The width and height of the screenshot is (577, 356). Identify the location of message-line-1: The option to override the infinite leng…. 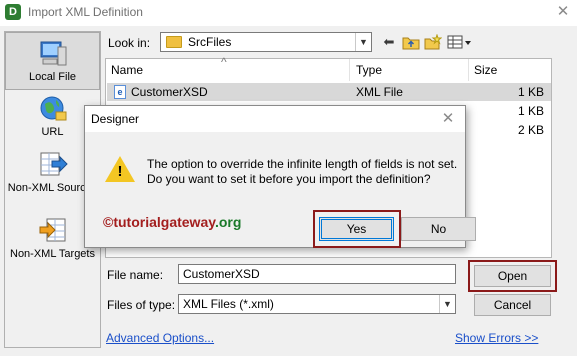
(302, 164).